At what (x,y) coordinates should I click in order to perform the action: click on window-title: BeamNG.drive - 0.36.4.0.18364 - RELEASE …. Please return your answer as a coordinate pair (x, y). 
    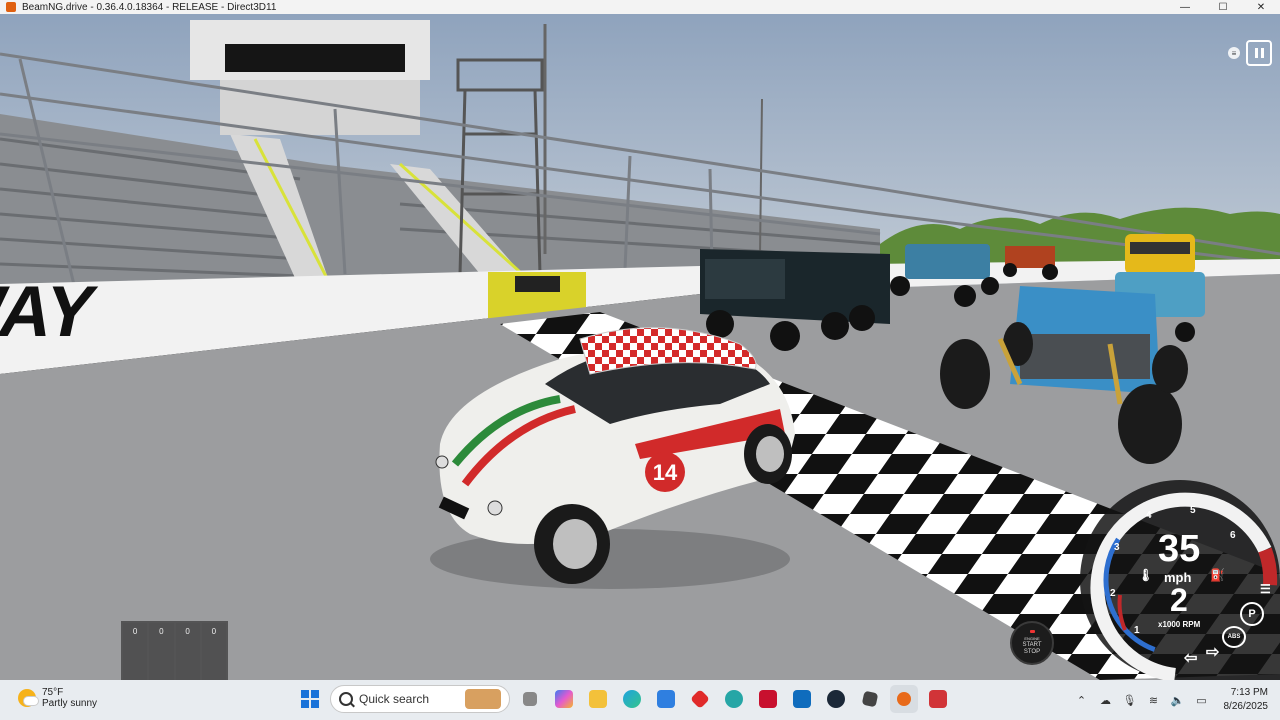
    Looking at the image, I should click on (149, 7).